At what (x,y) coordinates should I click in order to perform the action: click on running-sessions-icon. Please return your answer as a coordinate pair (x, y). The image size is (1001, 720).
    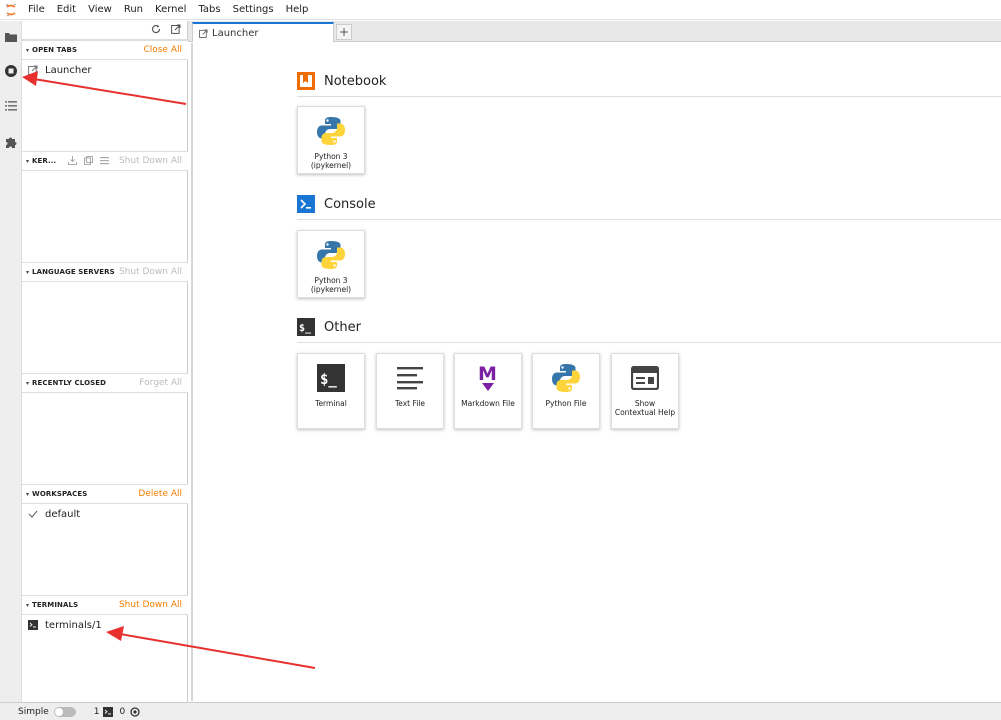
    Looking at the image, I should click on (11, 71).